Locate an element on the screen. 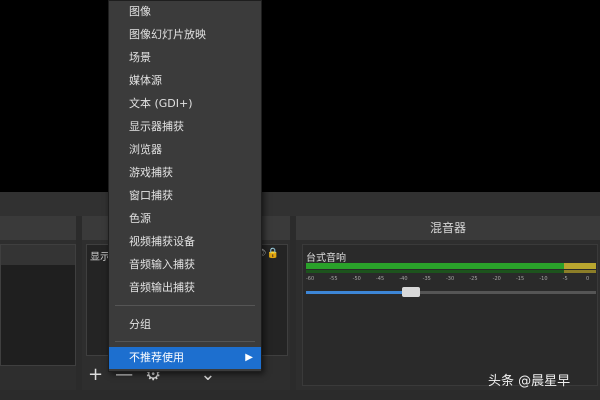  volume-meter-secondary is located at coordinates (451, 271).